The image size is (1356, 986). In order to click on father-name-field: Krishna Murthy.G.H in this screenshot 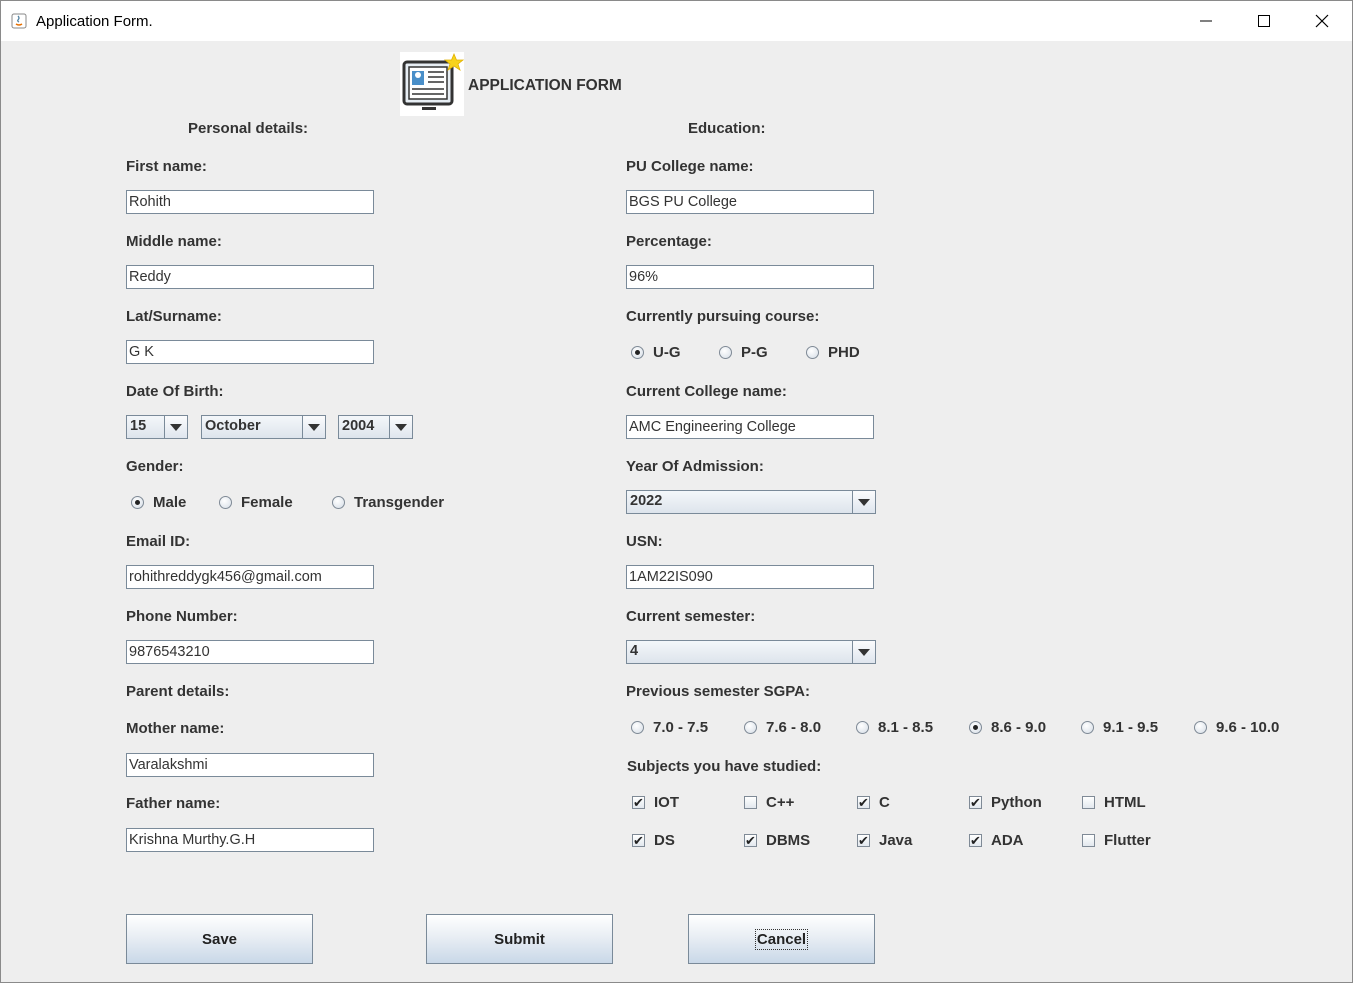, I will do `click(250, 840)`.